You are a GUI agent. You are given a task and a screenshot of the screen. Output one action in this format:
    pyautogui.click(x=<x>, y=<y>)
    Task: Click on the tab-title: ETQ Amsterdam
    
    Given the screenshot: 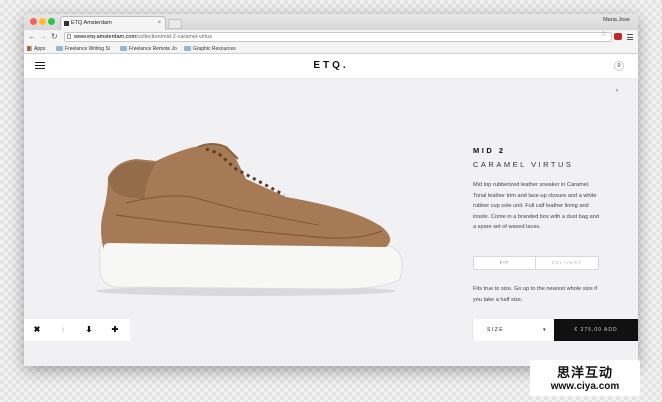 What is the action you would take?
    pyautogui.click(x=91, y=23)
    